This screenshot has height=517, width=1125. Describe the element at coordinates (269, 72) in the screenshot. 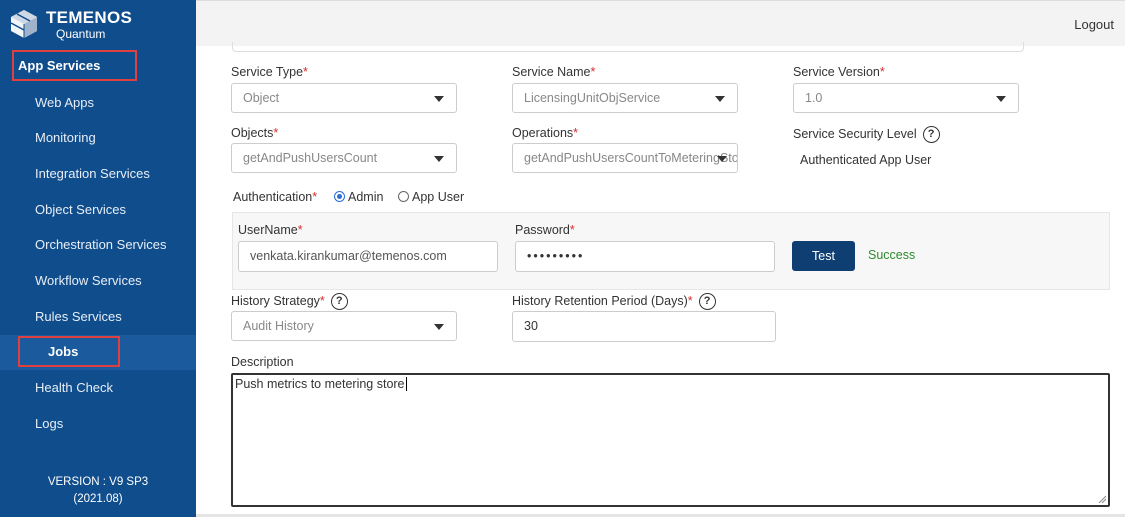

I see `service-type-label: Service Type*` at that location.